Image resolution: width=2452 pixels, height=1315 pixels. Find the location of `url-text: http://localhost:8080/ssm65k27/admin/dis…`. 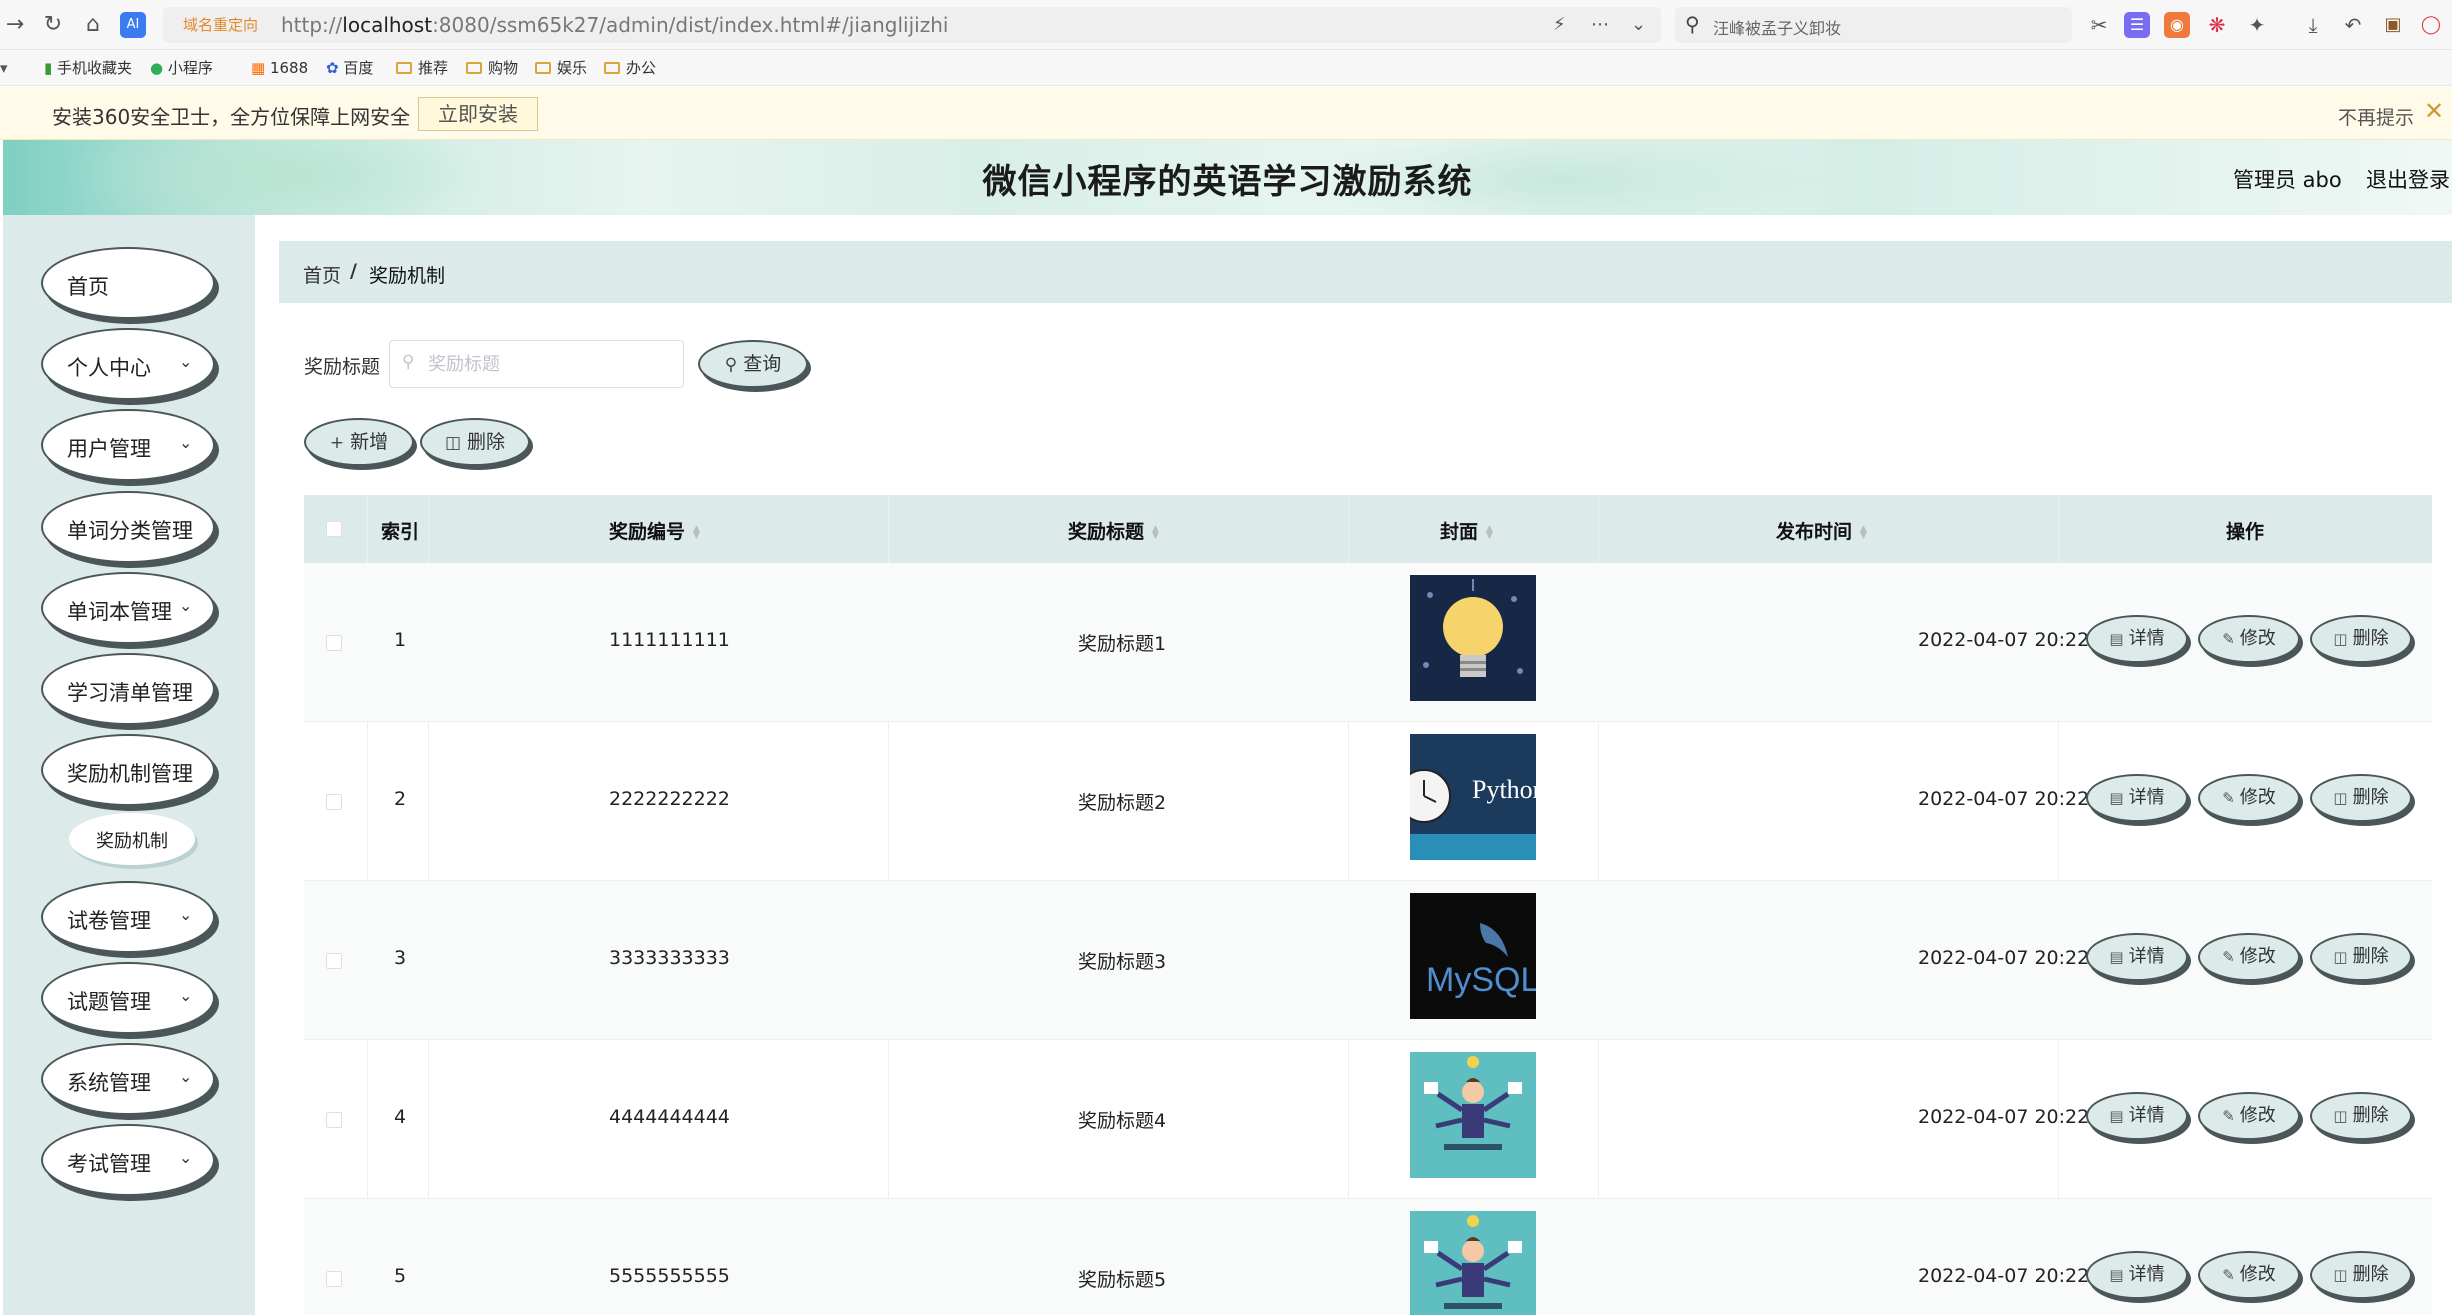

url-text: http://localhost:8080/ssm65k27/admin/dis… is located at coordinates (614, 25).